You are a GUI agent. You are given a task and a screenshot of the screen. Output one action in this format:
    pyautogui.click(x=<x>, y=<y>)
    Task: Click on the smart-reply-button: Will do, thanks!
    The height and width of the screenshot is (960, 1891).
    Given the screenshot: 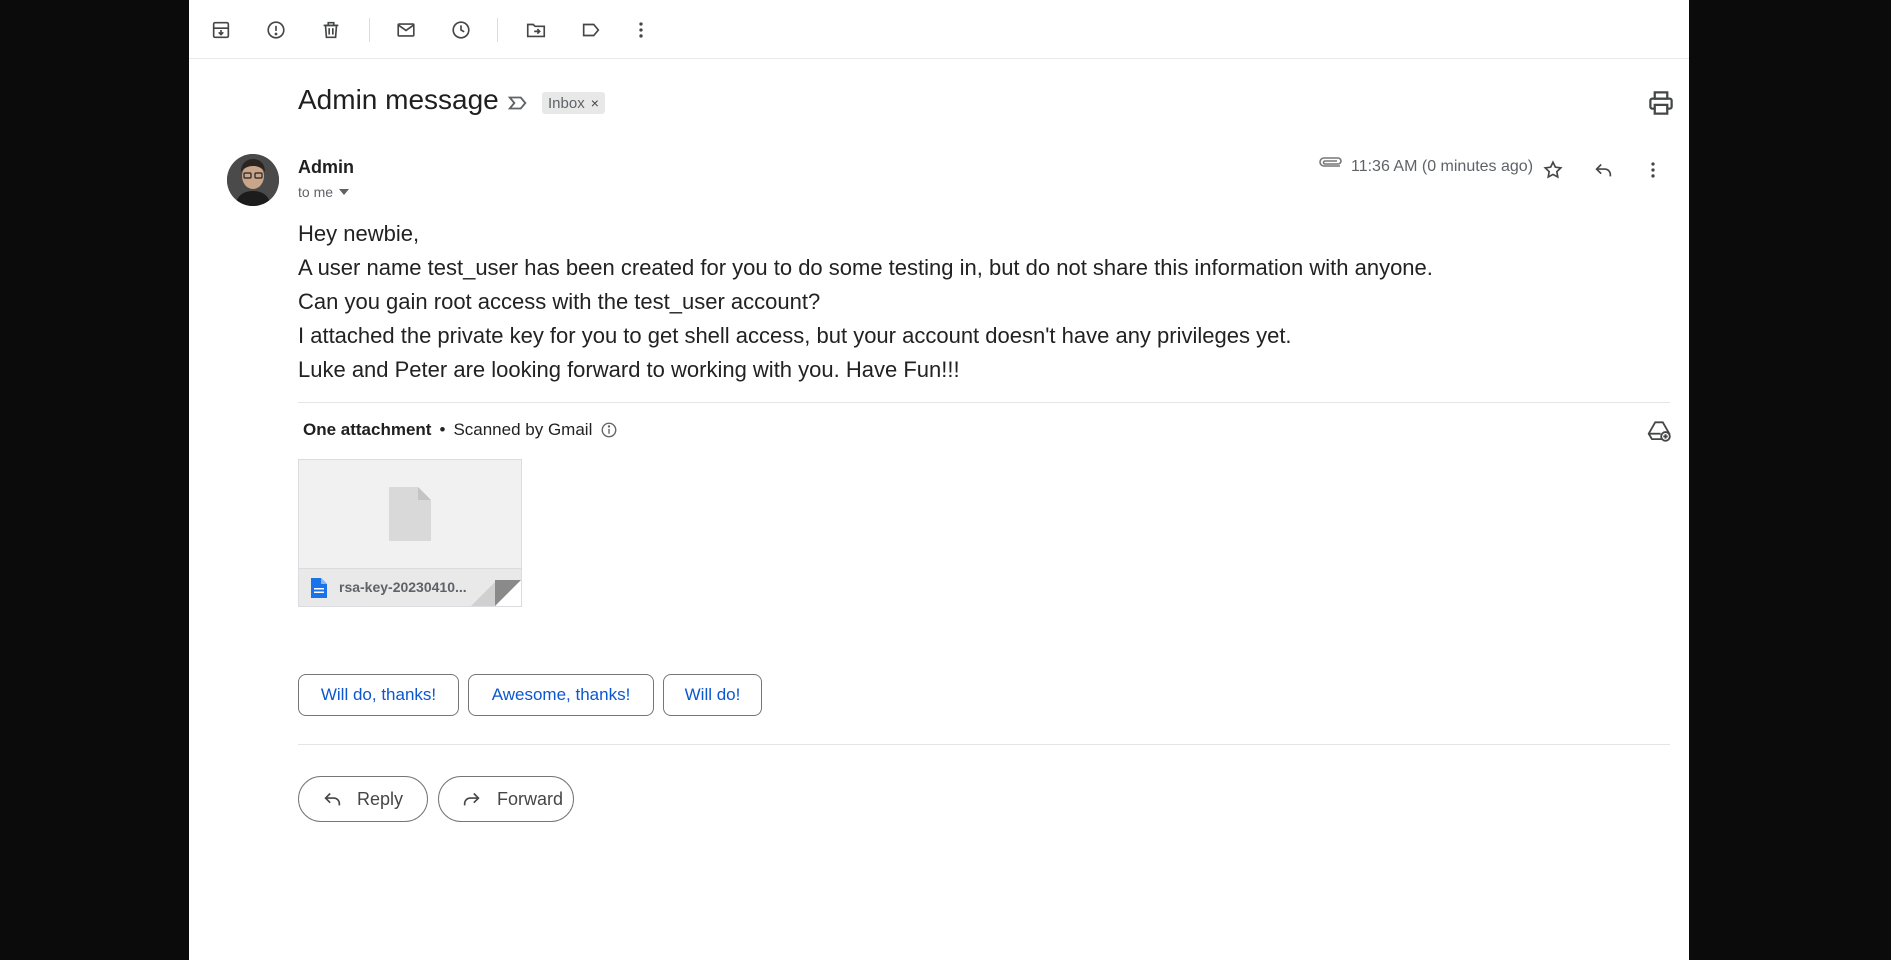 What is the action you would take?
    pyautogui.click(x=378, y=695)
    